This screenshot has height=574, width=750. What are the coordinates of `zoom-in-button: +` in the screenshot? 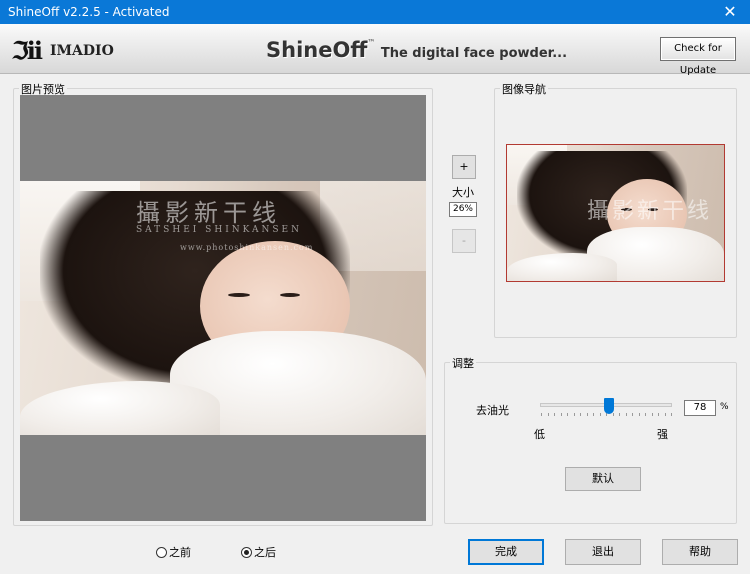 It's located at (464, 167).